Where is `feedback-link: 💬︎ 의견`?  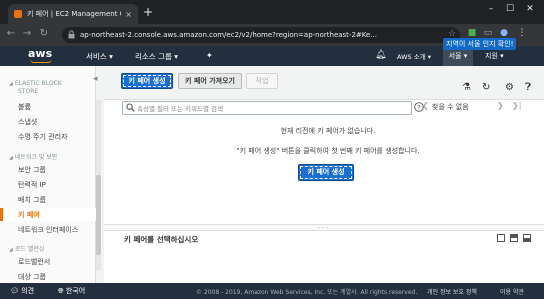 feedback-link: 💬︎ 의견 is located at coordinates (22, 291).